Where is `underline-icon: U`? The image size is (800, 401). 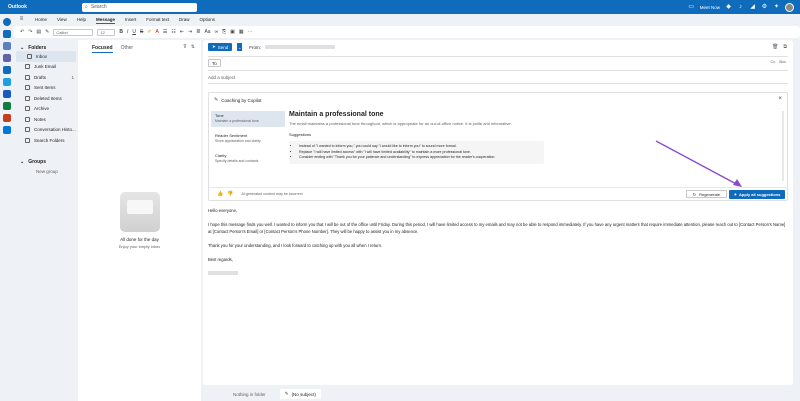
underline-icon: U is located at coordinates (134, 32).